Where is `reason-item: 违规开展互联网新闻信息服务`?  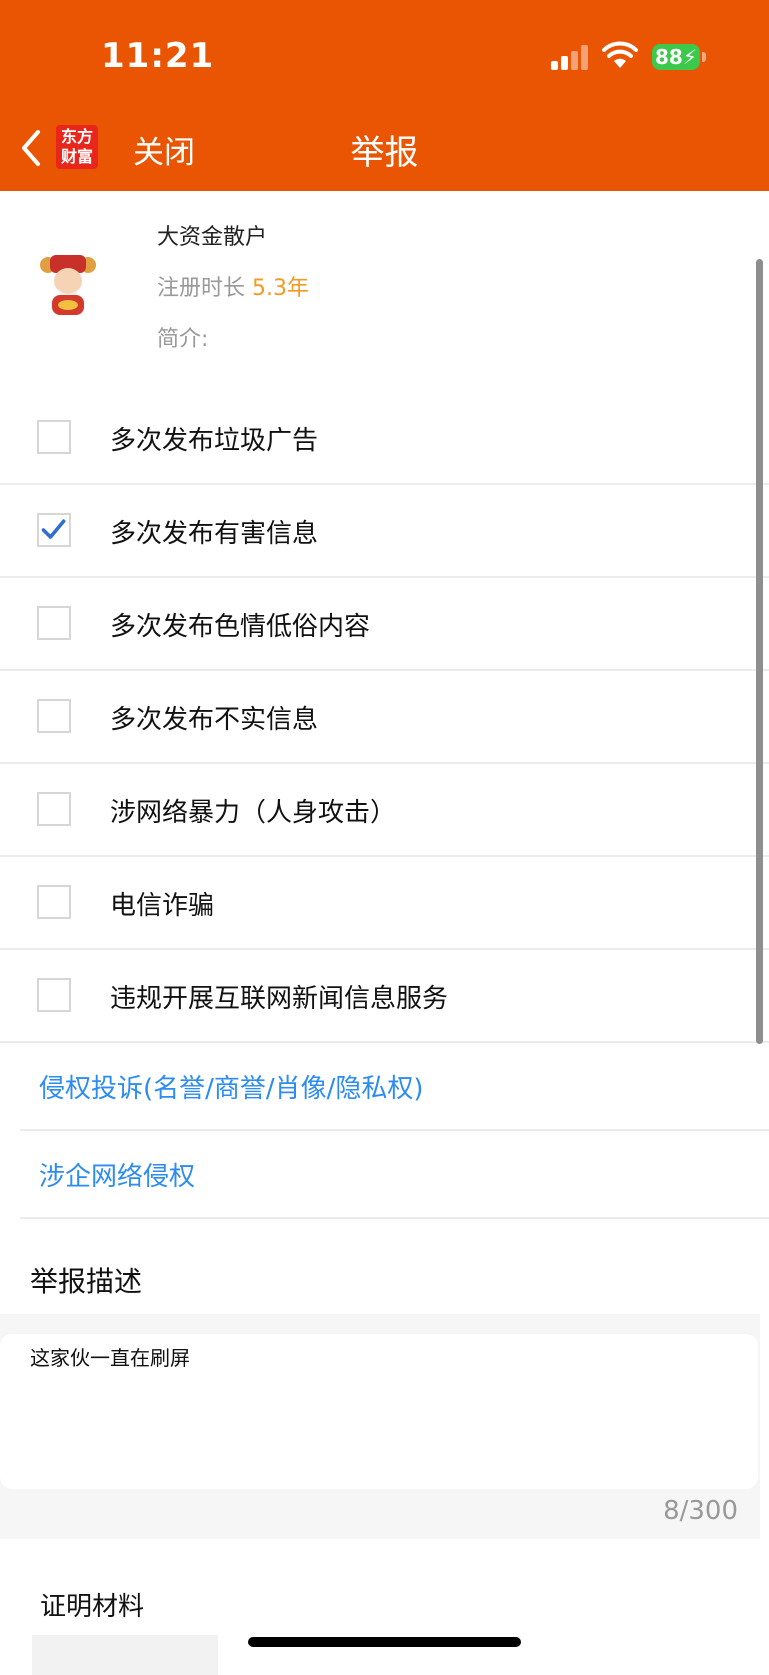
reason-item: 违规开展互联网新闻信息服务 is located at coordinates (384, 996).